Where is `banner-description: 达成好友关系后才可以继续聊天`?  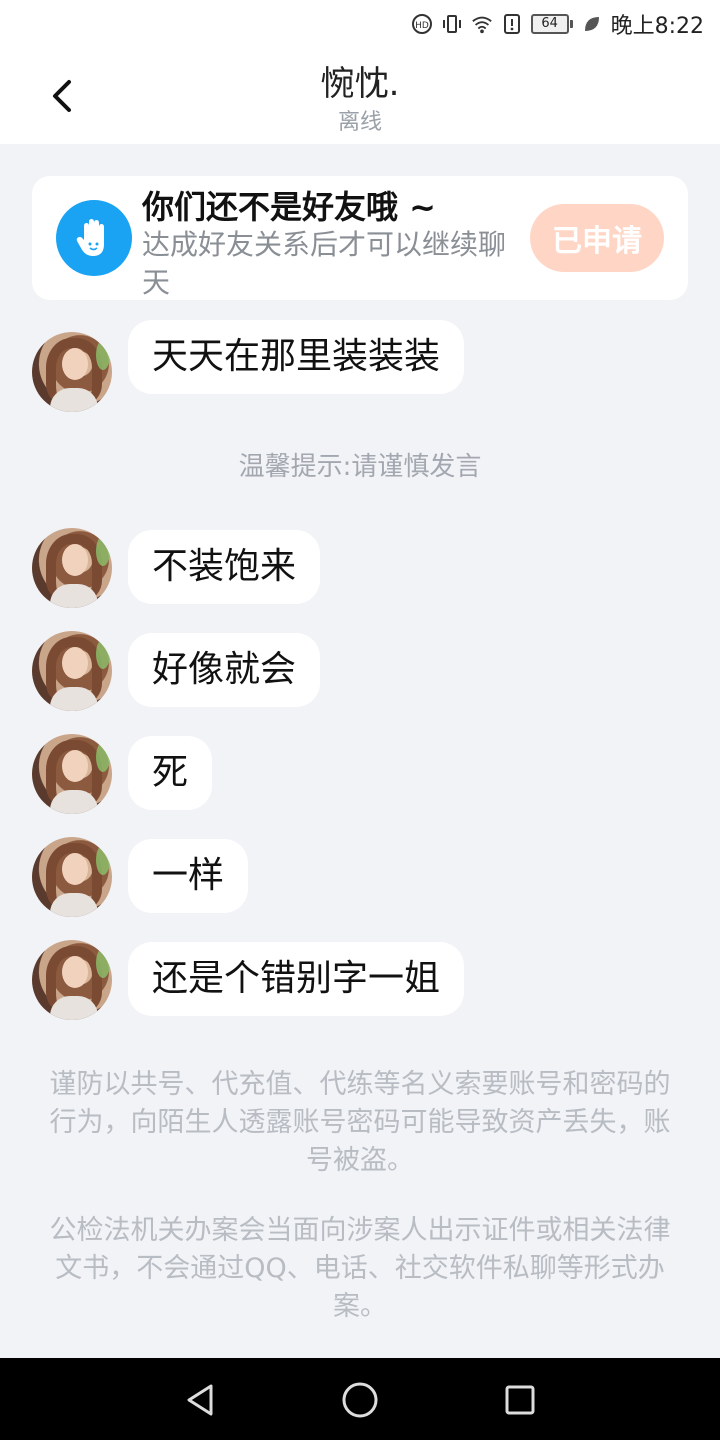 banner-description: 达成好友关系后才可以继续聊天 is located at coordinates (324, 263).